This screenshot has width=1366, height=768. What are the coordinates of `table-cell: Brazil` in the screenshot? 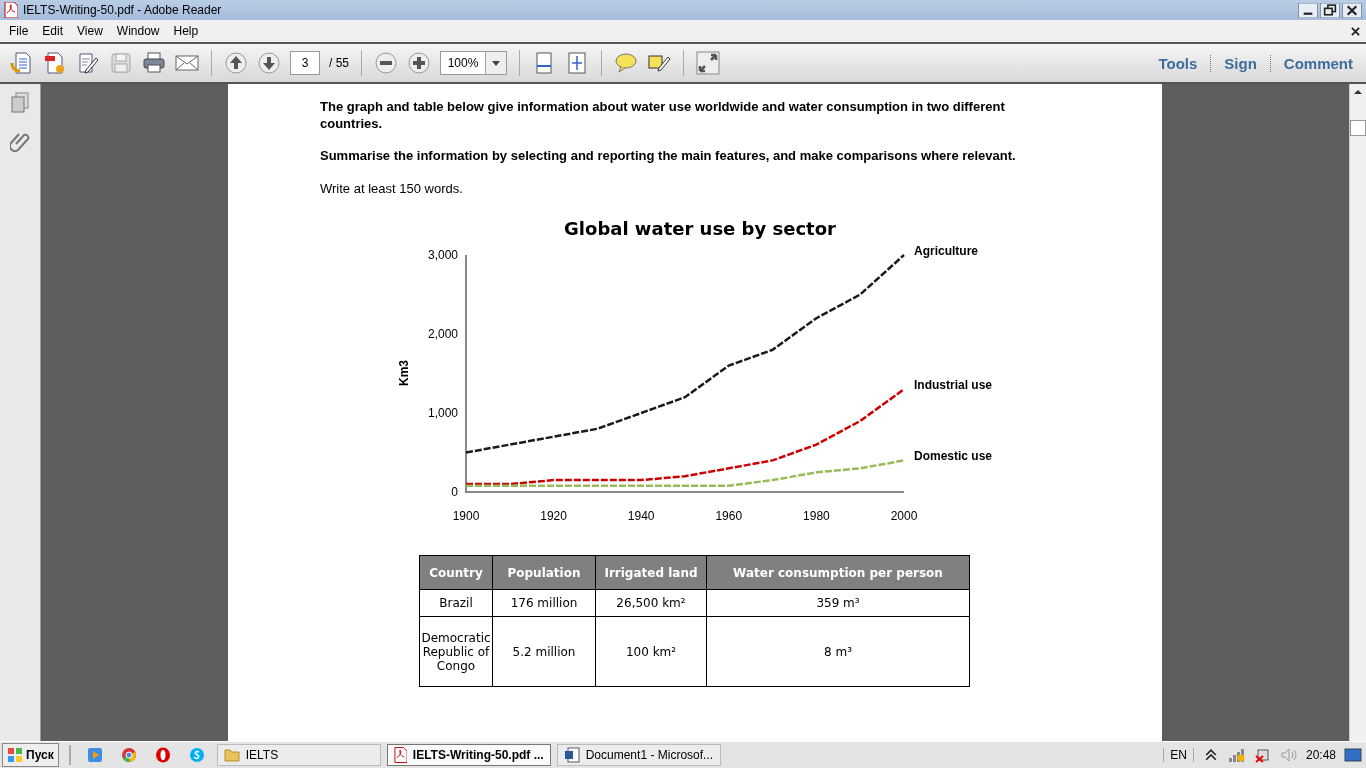 It's located at (456, 603).